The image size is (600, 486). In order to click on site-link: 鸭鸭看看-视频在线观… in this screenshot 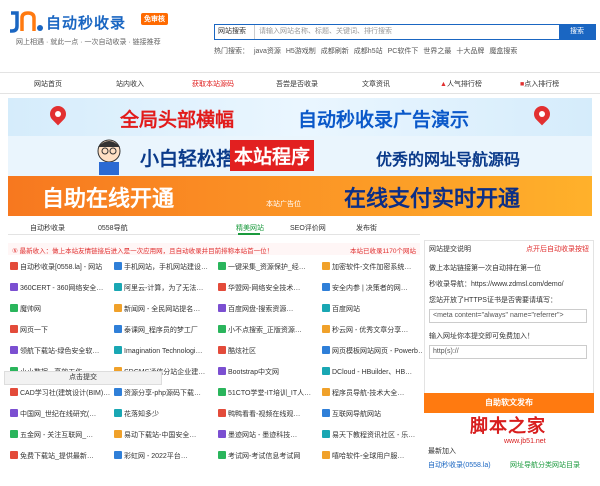, I will do `click(268, 416)`.